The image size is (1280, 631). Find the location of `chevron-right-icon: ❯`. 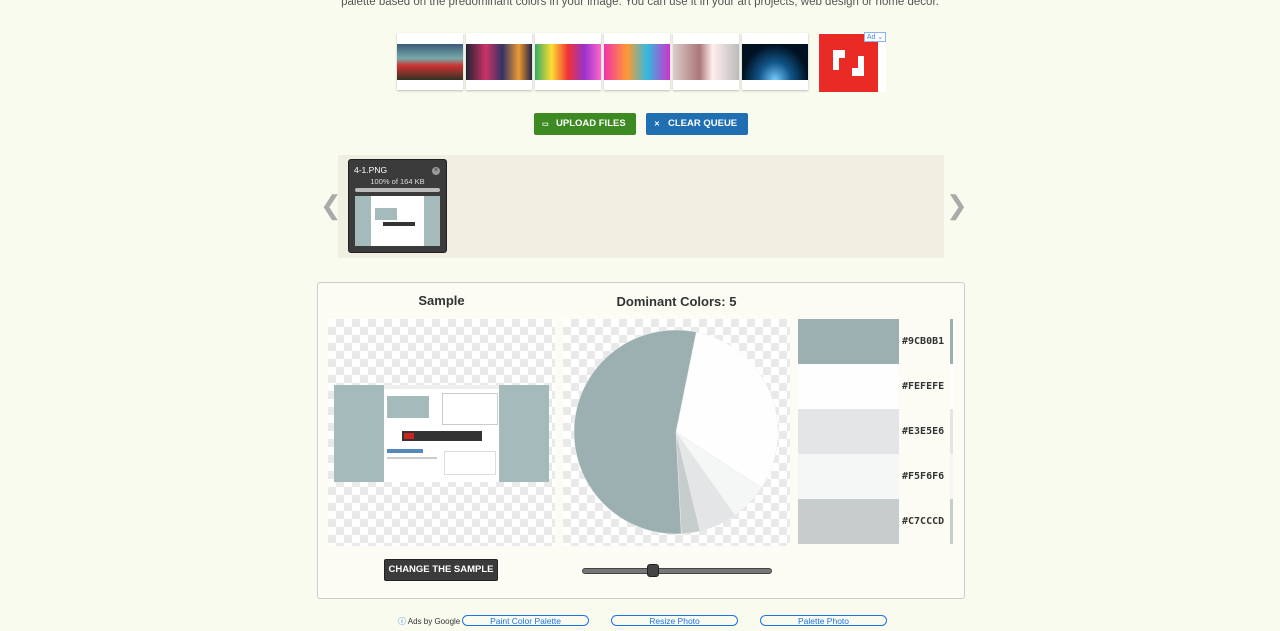

chevron-right-icon: ❯ is located at coordinates (957, 205).